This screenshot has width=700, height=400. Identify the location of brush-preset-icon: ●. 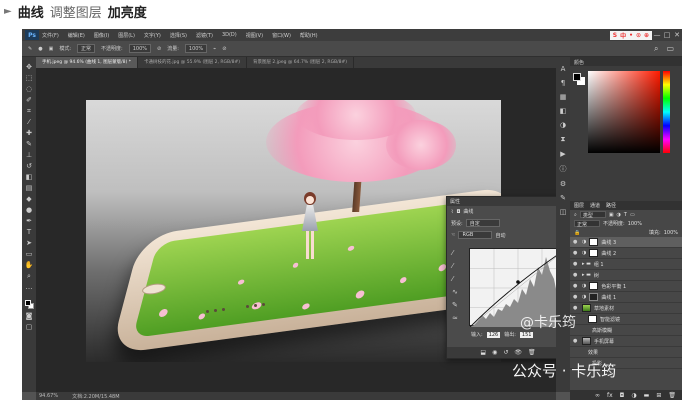
(40, 49).